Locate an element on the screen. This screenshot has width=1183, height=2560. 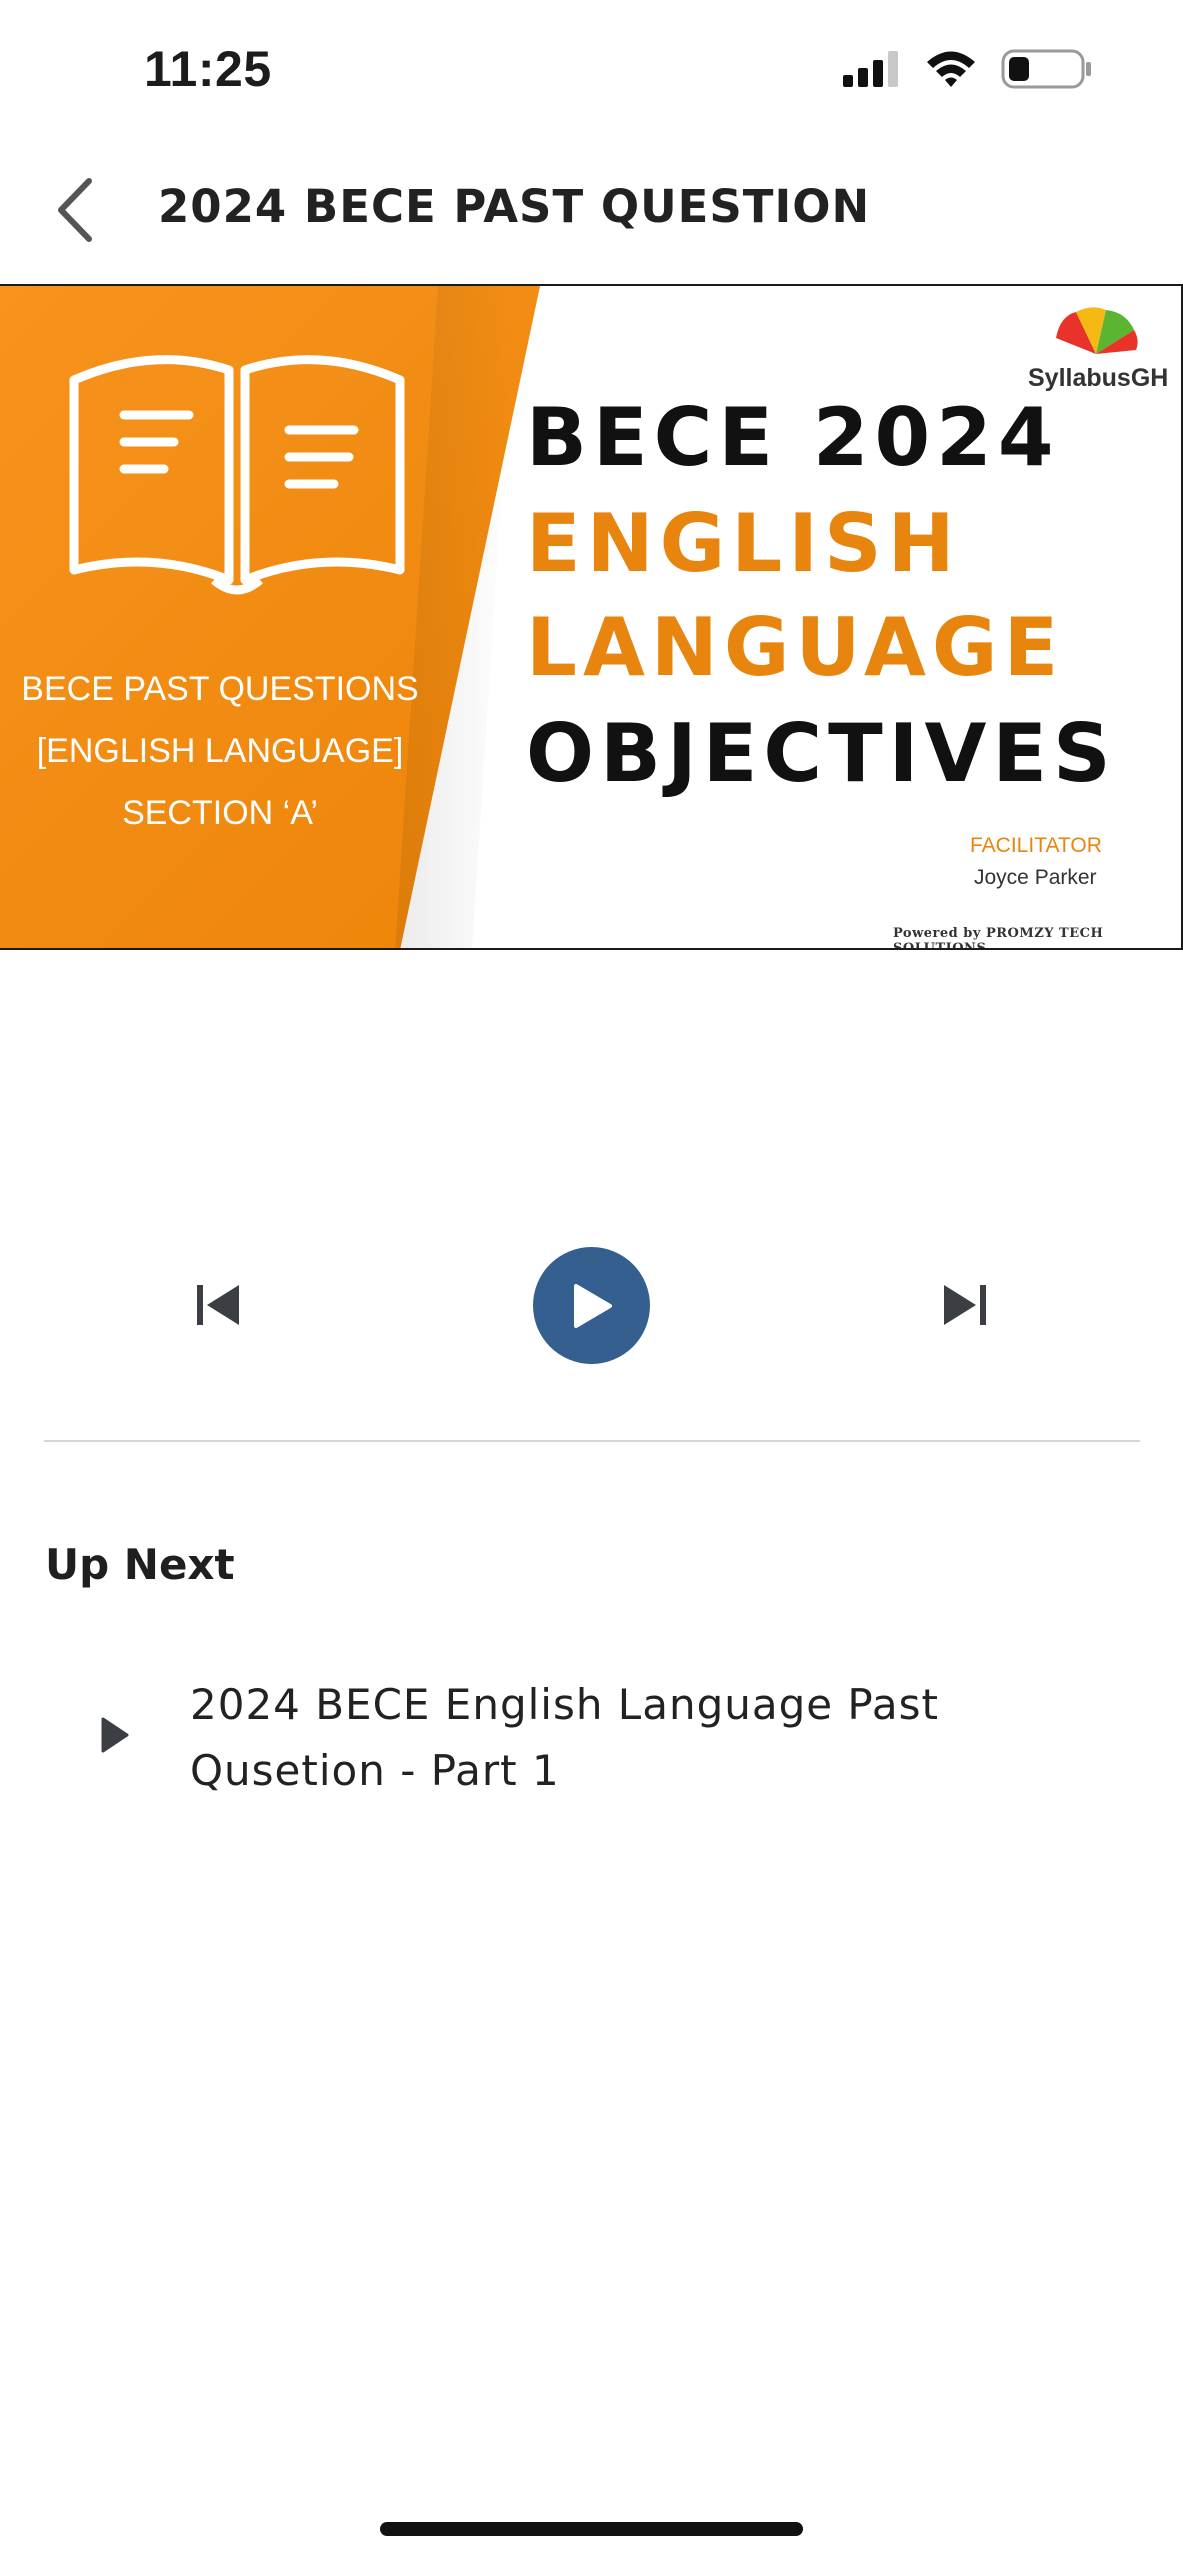
powered-by: Powered by PROMZY TECH SOLUTIONS is located at coordinates (998, 938).